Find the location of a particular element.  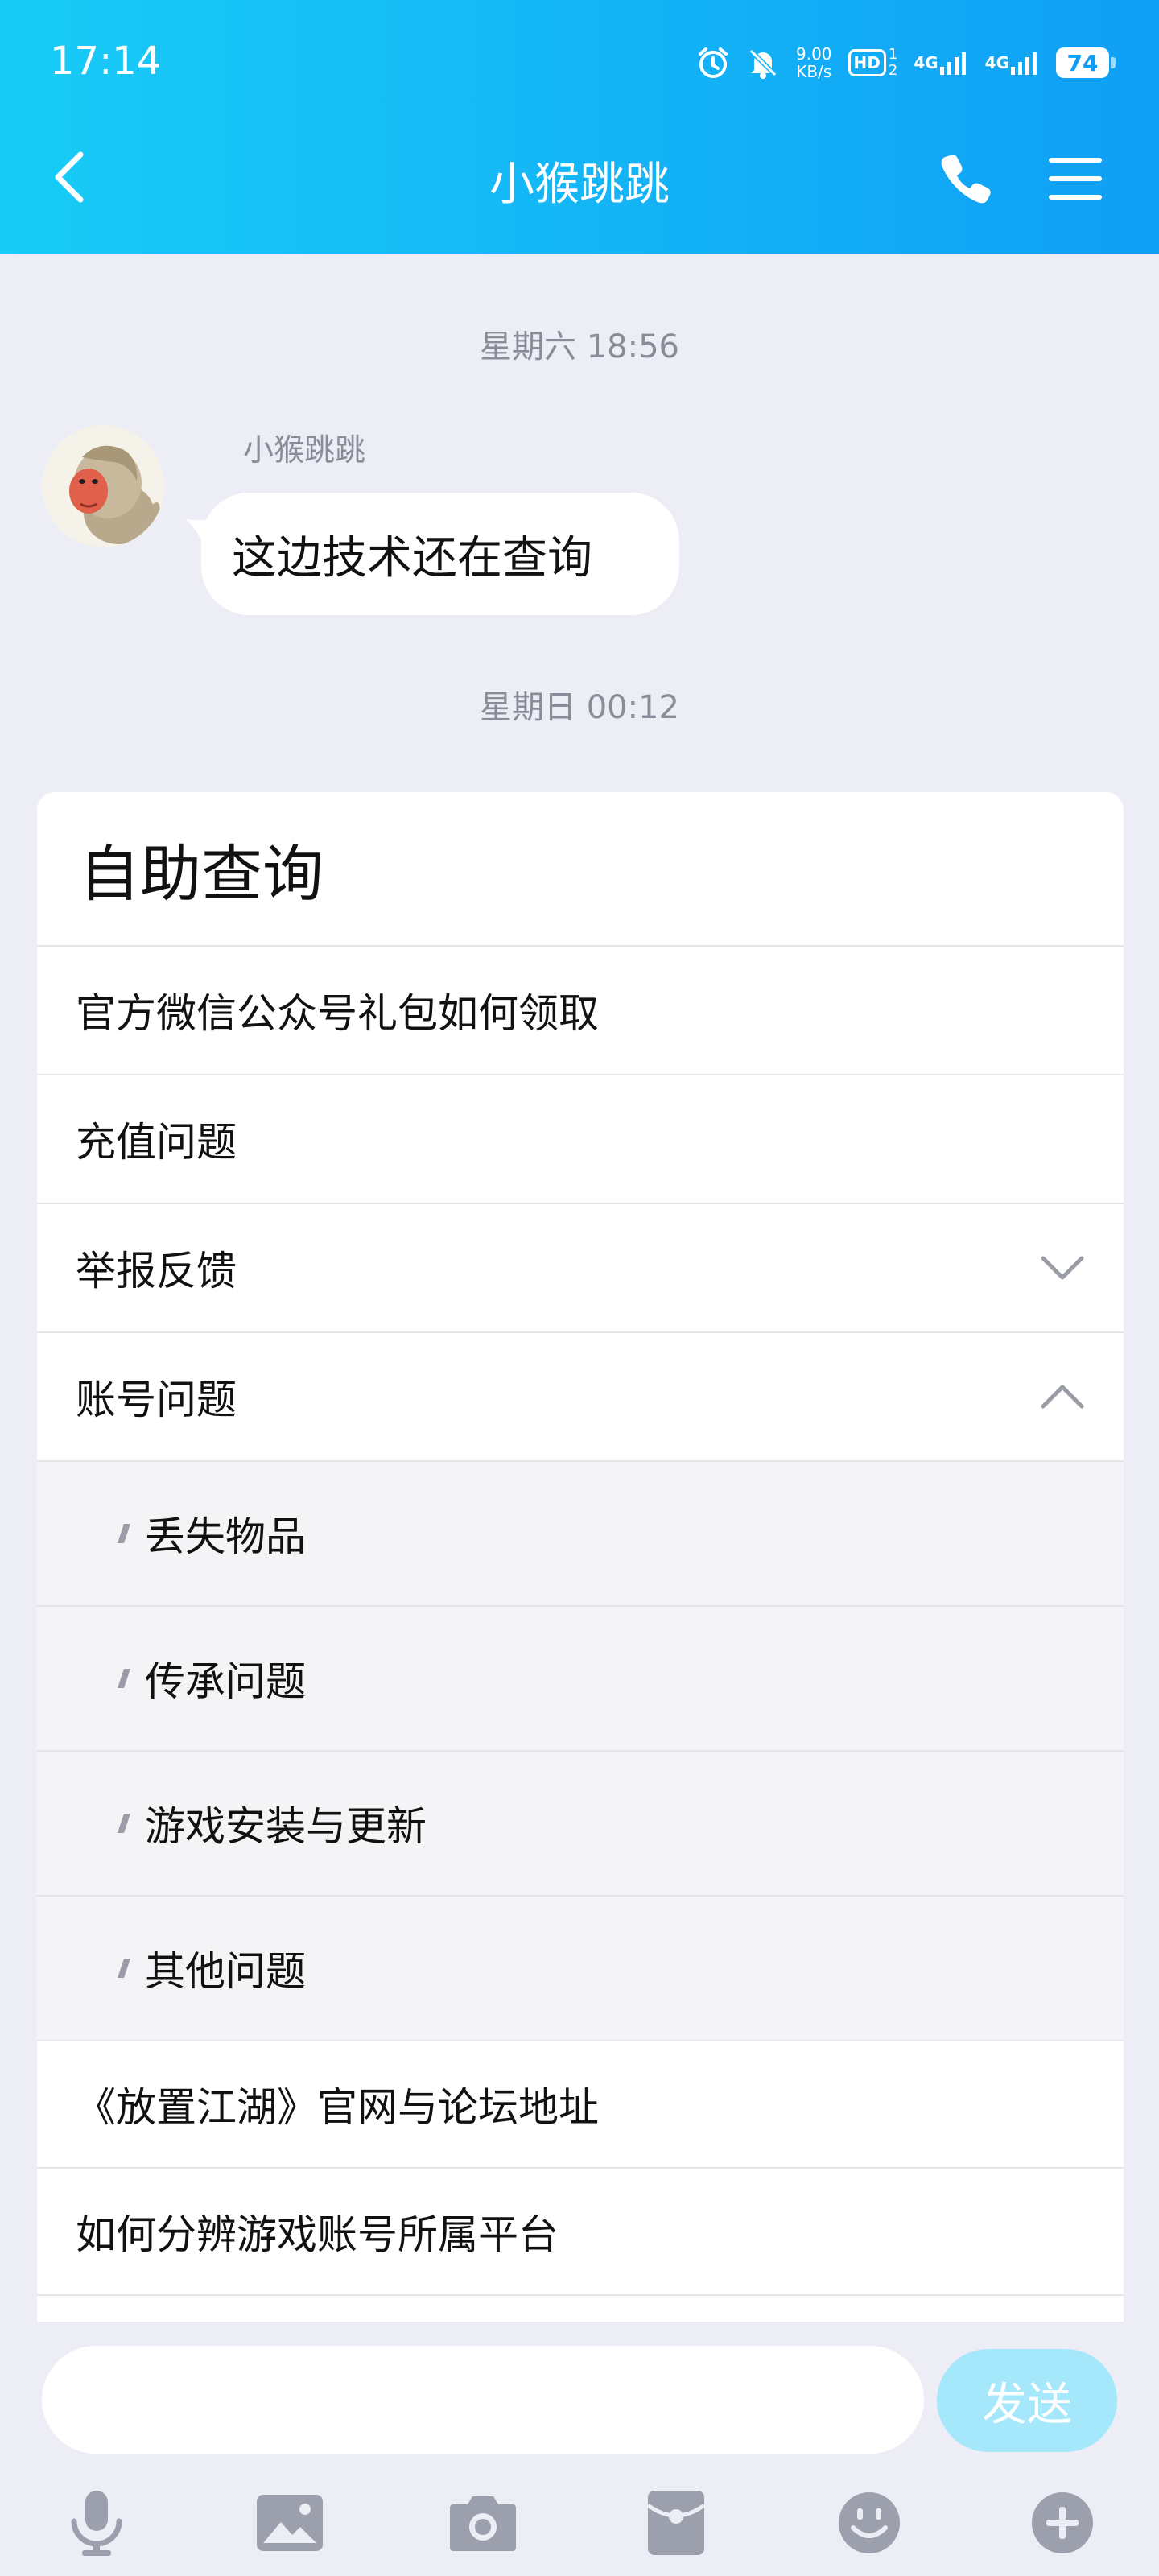

list-item-label: 账号问题 is located at coordinates (156, 1400).